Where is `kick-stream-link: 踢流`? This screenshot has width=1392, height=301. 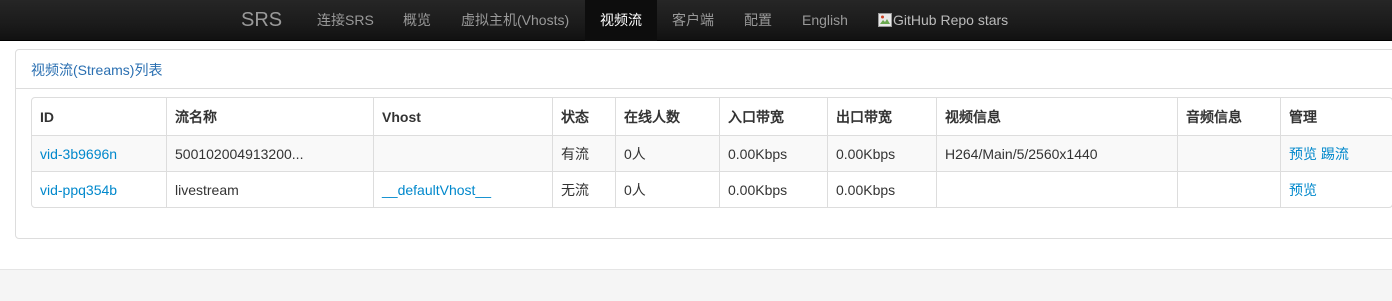 kick-stream-link: 踢流 is located at coordinates (1335, 154).